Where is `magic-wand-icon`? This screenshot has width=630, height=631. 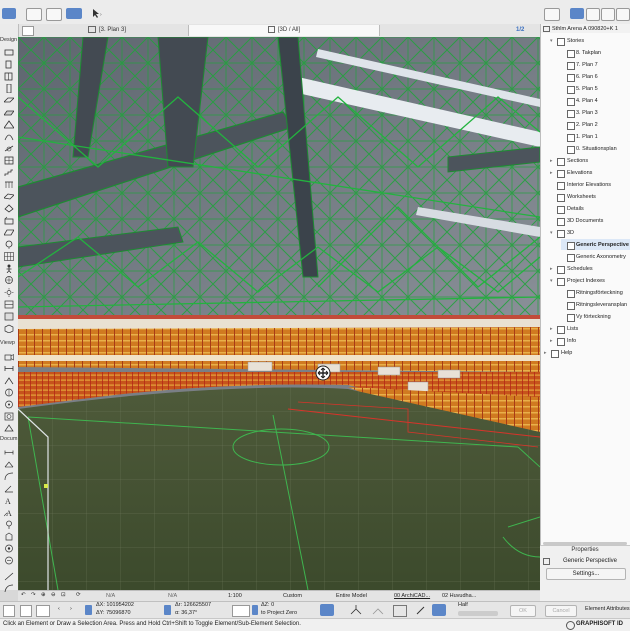 magic-wand-icon is located at coordinates (439, 610).